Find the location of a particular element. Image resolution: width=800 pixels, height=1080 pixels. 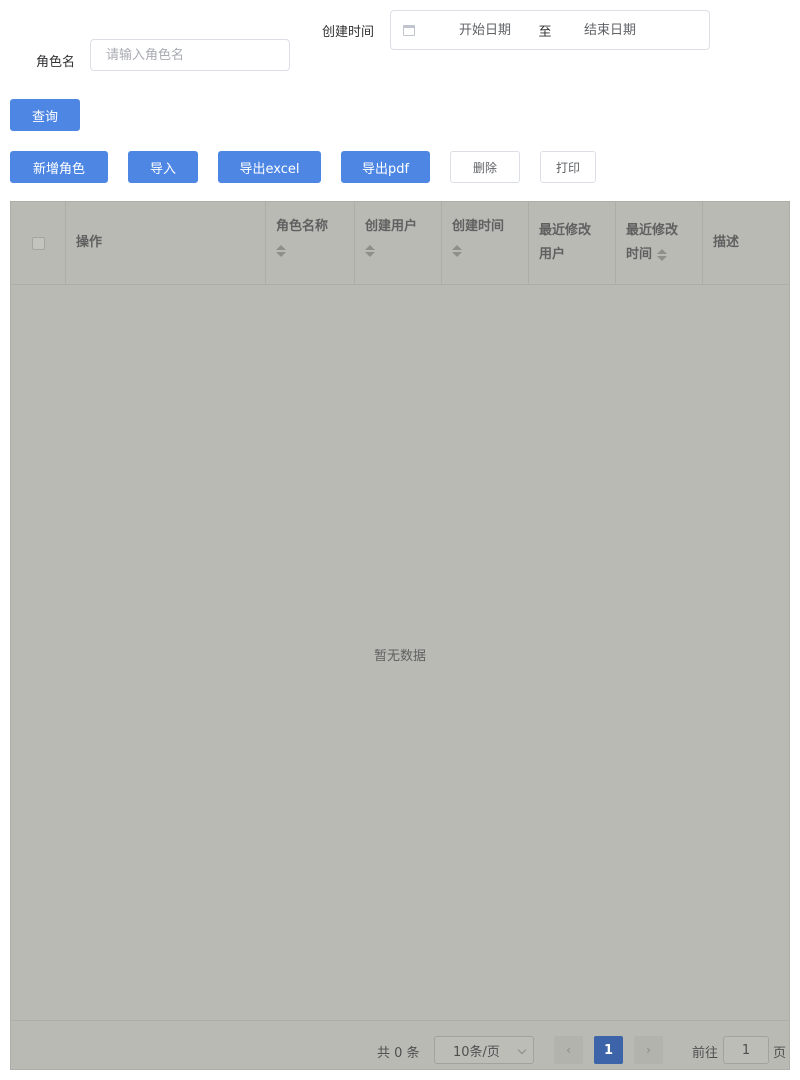

prev-page-button: ‹ is located at coordinates (568, 1050).